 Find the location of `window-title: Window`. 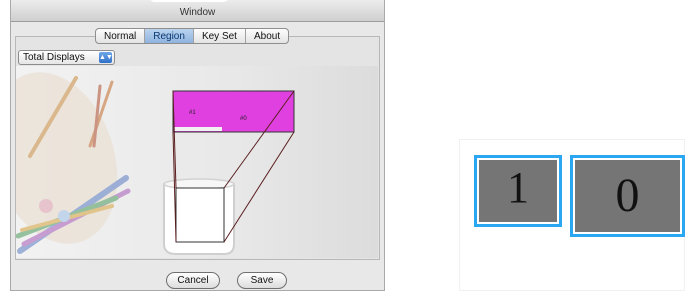

window-title: Window is located at coordinates (197, 12).